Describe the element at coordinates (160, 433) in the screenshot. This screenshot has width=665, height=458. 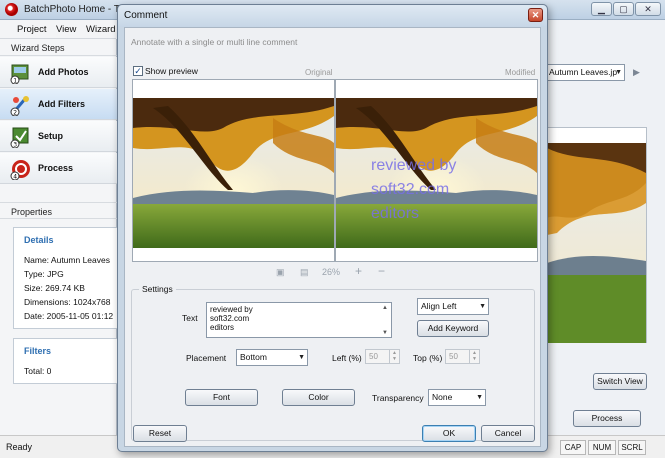
I see `reset-button: Reset` at that location.